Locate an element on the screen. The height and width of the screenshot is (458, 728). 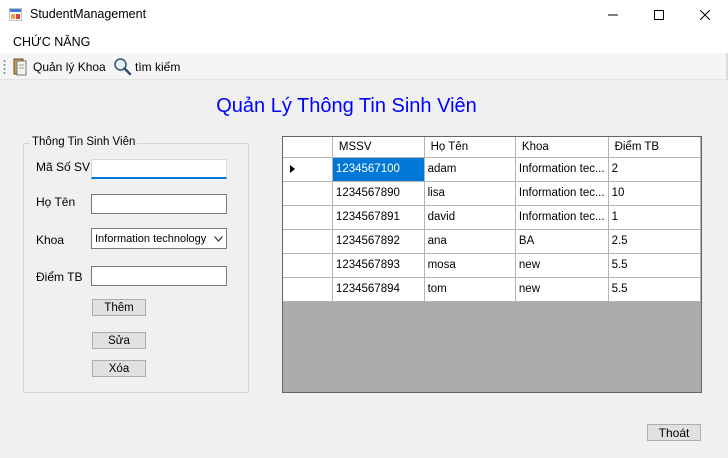
mssv-label: Mã Số SV is located at coordinates (63, 167).